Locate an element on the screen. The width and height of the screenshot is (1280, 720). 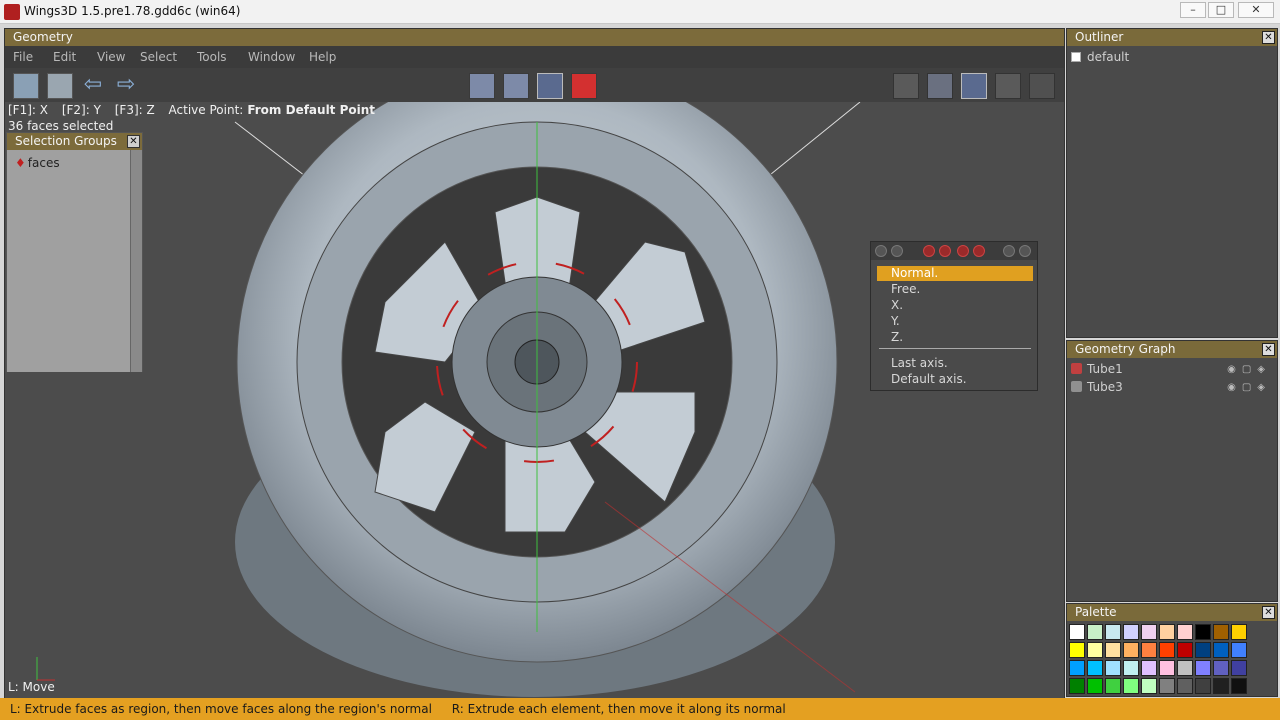
close-button: ✕ is located at coordinates (1256, 10).